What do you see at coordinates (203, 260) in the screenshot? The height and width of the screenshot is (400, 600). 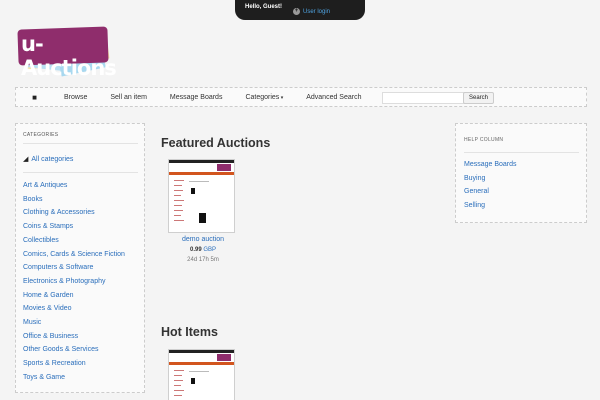 I see `auction-time-left: 24d 17h 5m` at bounding box center [203, 260].